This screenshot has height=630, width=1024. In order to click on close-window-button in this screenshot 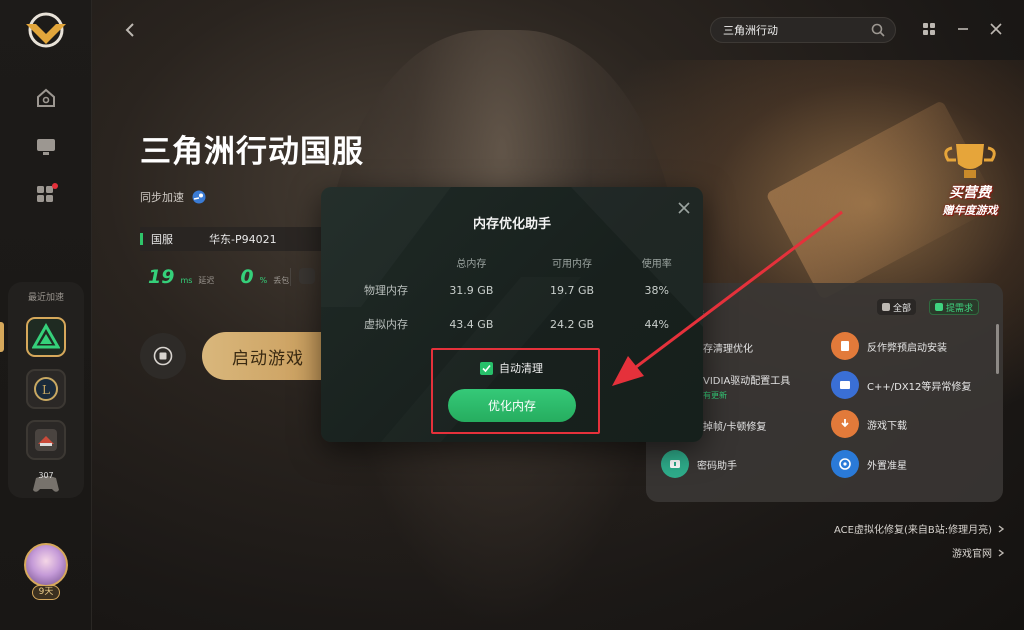, I will do `click(996, 29)`.